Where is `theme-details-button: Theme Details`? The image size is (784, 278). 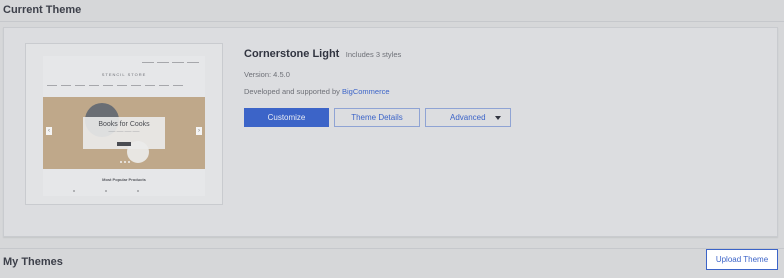
theme-details-button: Theme Details is located at coordinates (377, 117).